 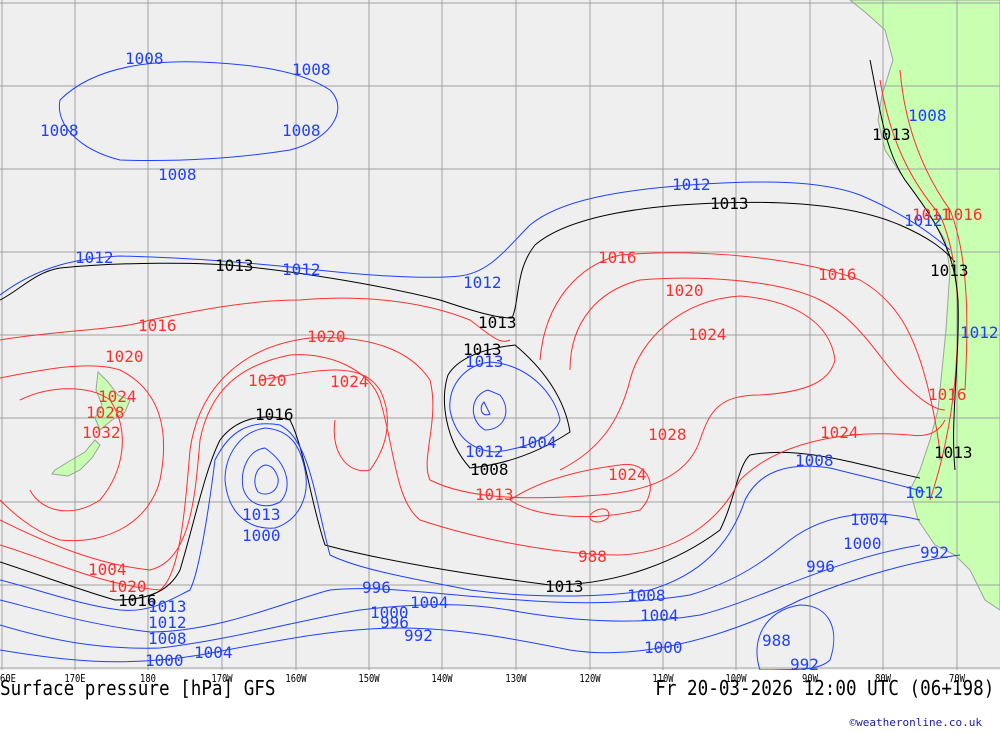 I want to click on credit-link: ©weatheronline.co.uk, so click(x=916, y=722).